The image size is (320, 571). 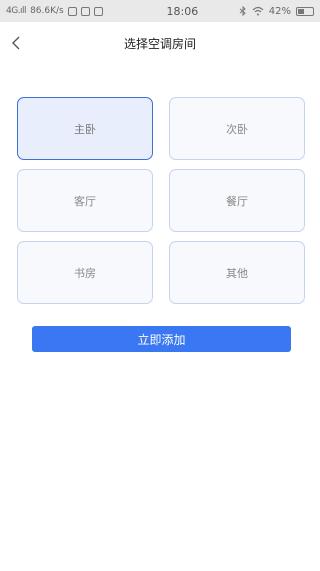 I want to click on room-label: 其他, so click(x=237, y=273).